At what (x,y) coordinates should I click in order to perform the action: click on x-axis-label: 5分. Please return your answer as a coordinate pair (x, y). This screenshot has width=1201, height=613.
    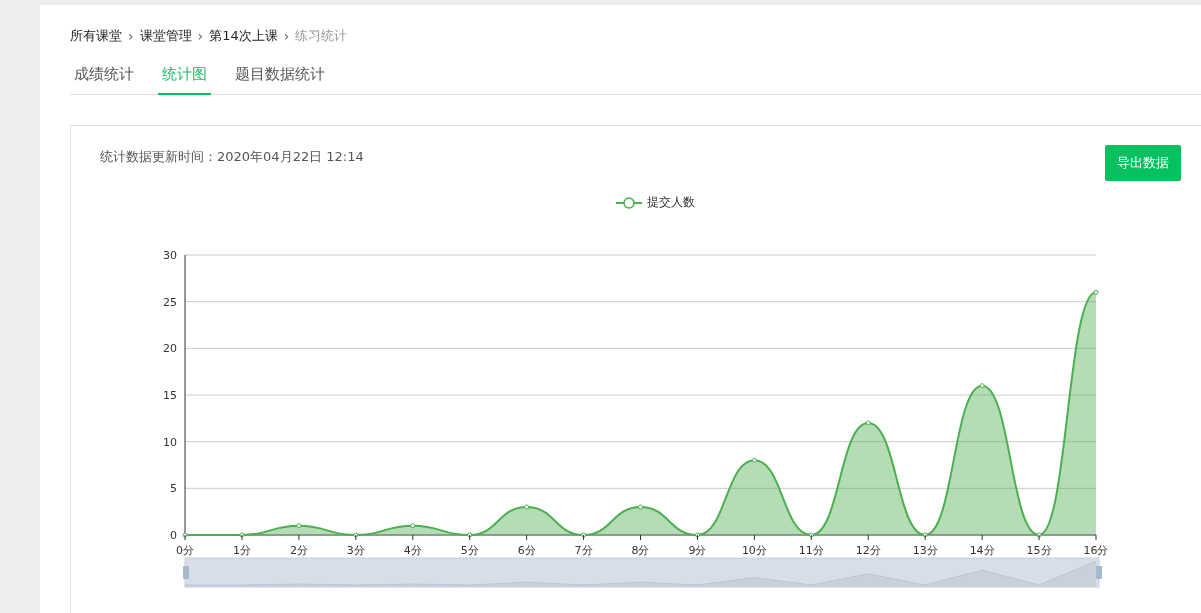
    Looking at the image, I should click on (469, 550).